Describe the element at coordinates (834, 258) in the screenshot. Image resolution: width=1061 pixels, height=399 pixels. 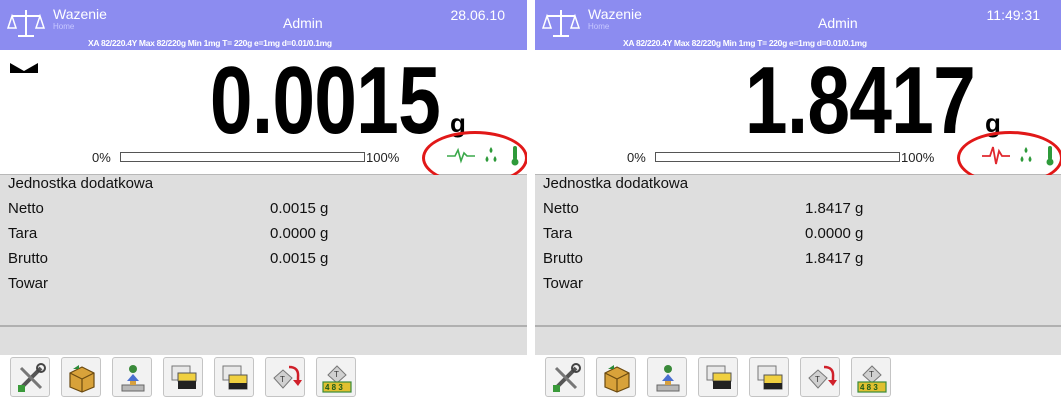
I see `row-value-brutto: 1.8417 g` at that location.